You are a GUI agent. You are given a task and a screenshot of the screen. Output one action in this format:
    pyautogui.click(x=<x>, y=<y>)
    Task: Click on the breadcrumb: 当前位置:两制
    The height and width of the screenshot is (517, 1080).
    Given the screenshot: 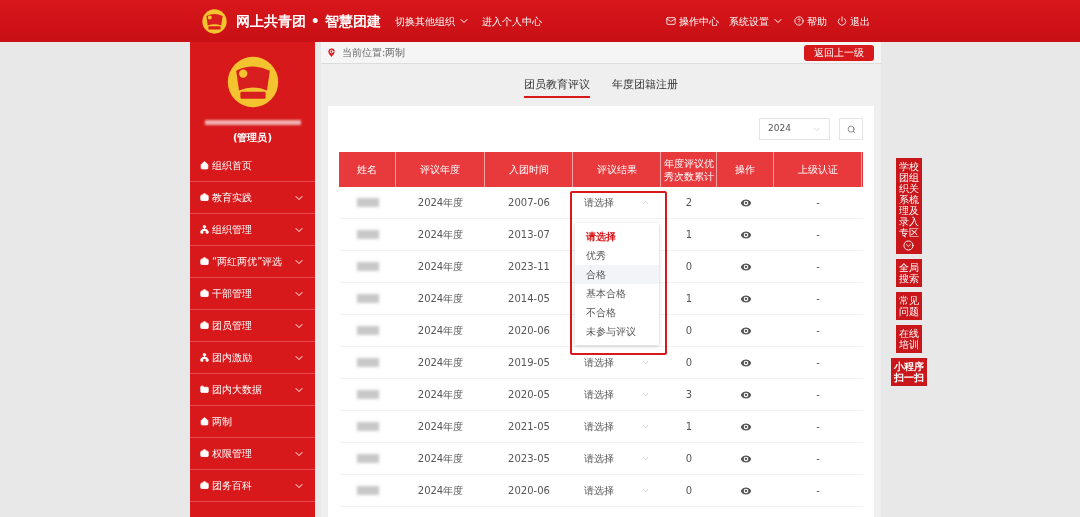 What is the action you would take?
    pyautogui.click(x=374, y=53)
    